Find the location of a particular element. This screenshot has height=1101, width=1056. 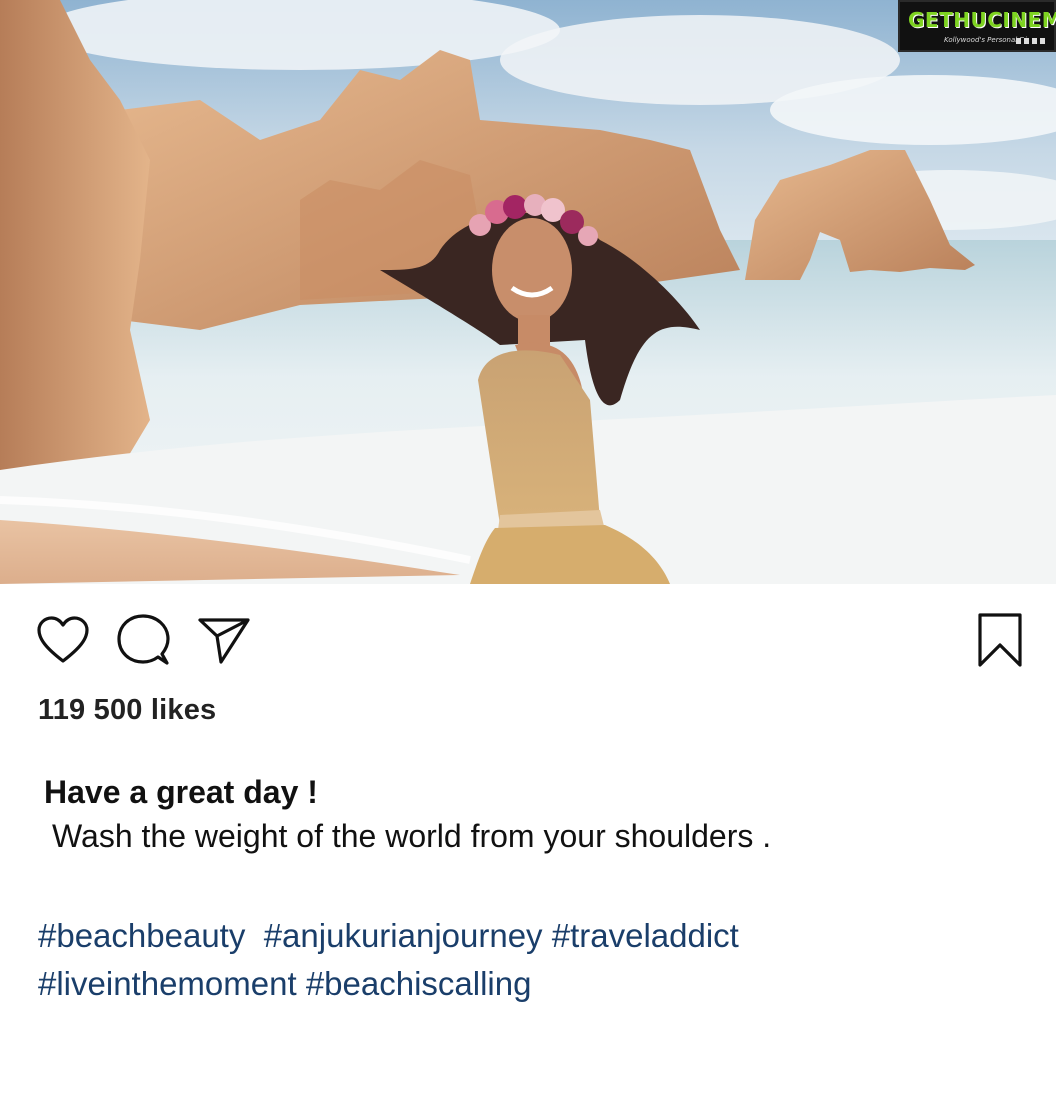

hashtag-line-2: #liveinthemoment #beachiscalling is located at coordinates (533, 984).